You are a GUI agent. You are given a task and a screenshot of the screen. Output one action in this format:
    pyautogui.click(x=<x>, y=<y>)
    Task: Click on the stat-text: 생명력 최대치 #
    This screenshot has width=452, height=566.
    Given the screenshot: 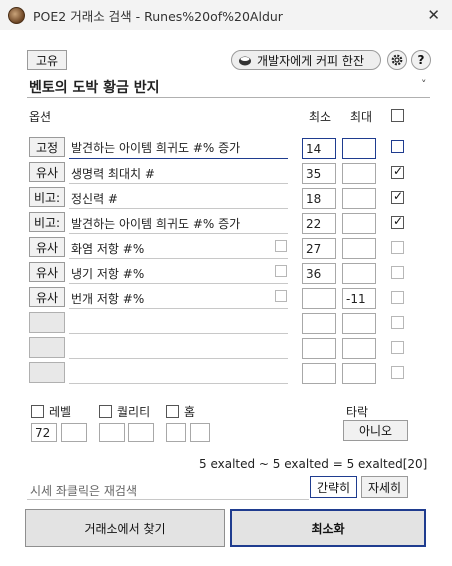 What is the action you would take?
    pyautogui.click(x=113, y=174)
    